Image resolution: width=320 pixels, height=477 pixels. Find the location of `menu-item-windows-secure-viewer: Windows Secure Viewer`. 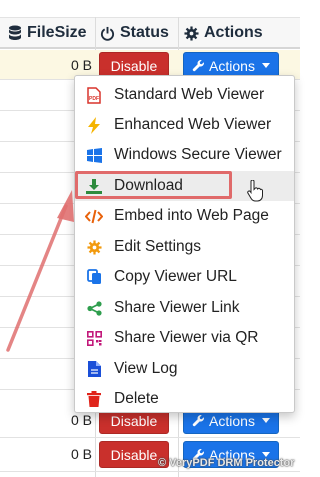

menu-item-windows-secure-viewer: Windows Secure Viewer is located at coordinates (184, 155).